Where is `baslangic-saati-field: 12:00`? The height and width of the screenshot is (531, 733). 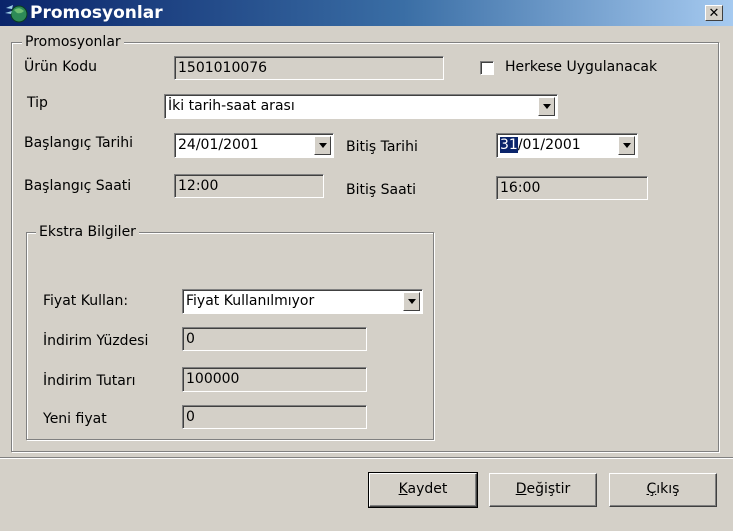 baslangic-saati-field: 12:00 is located at coordinates (249, 186).